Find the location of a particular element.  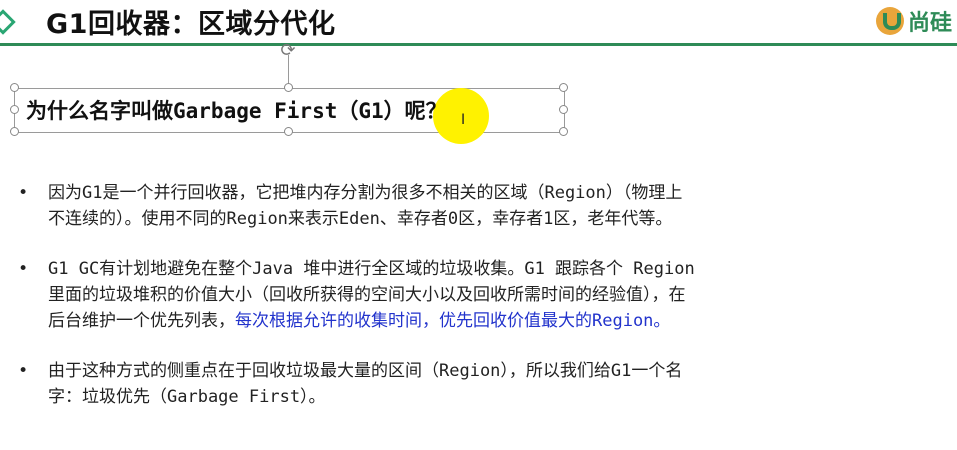

text-cursor-icon: I is located at coordinates (463, 120).